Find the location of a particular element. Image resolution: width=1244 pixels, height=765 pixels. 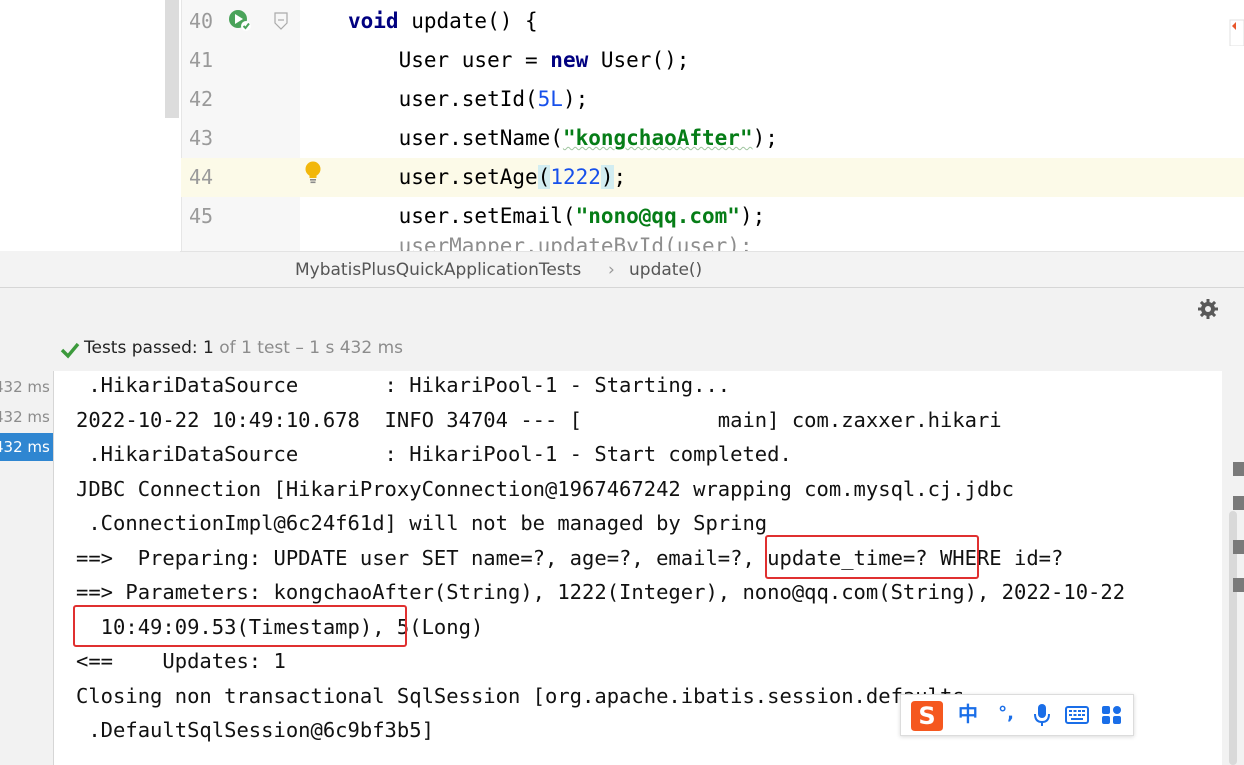

code-line: 45 user.setEmail("nono@qq.com"); is located at coordinates (712, 216).